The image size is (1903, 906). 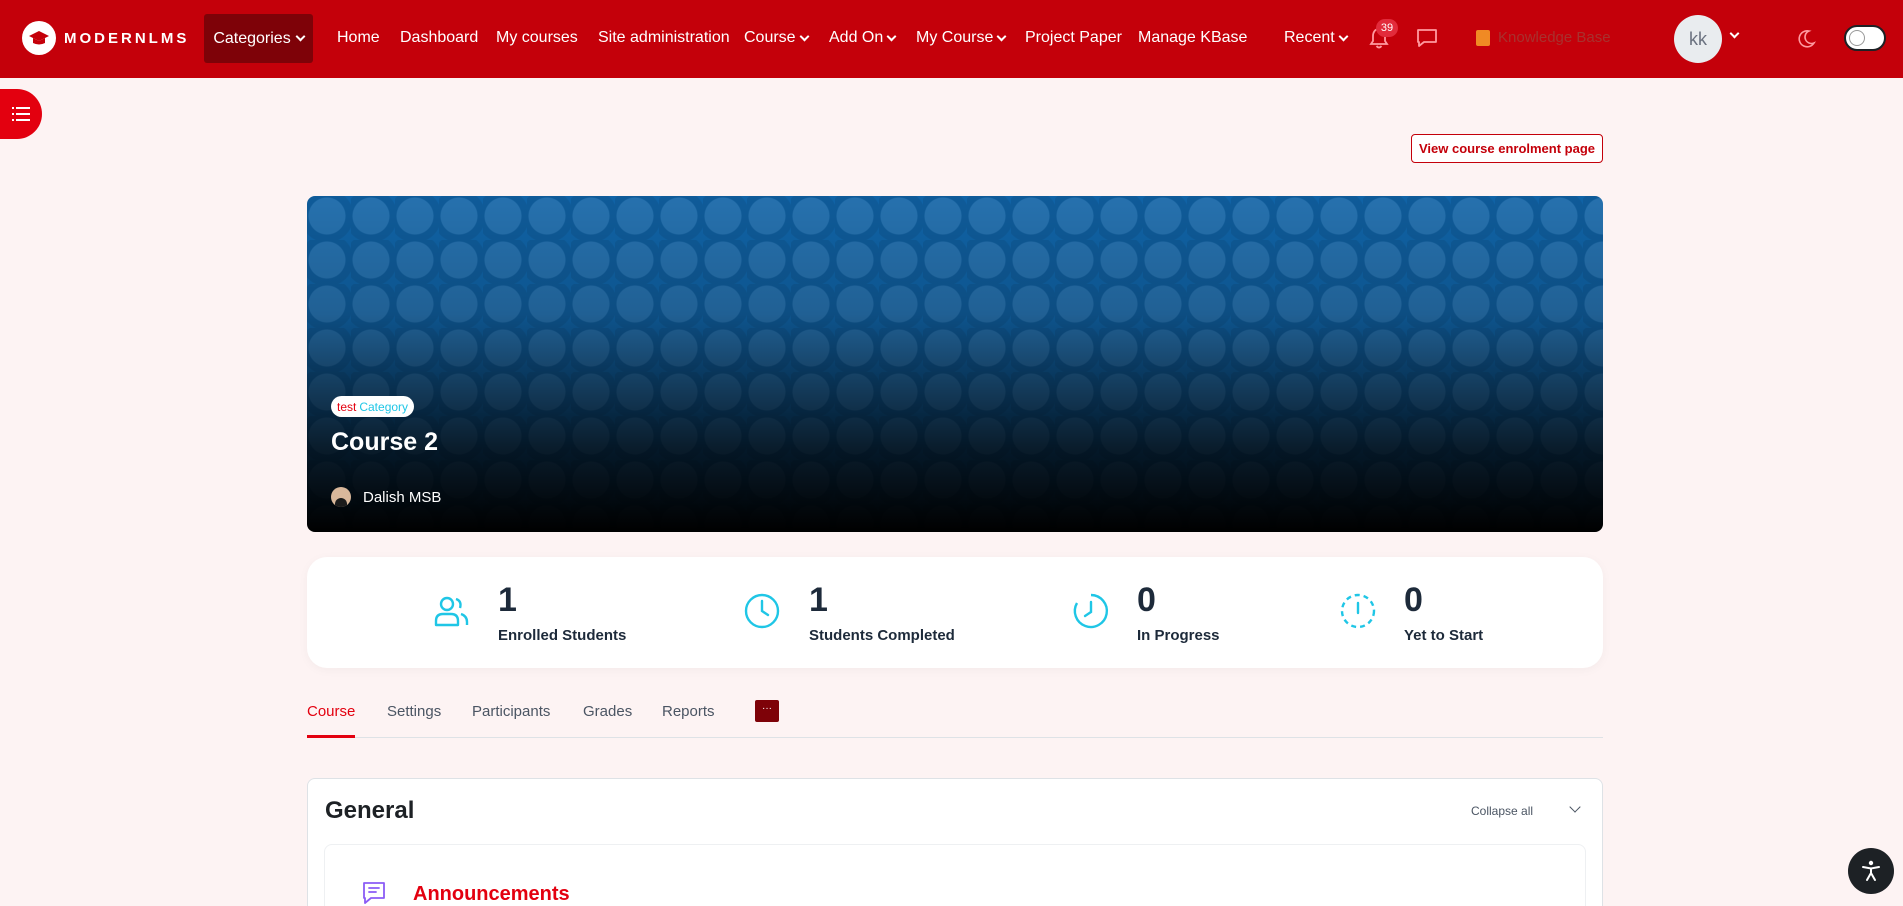 I want to click on nav-categories-label: Categories, so click(x=252, y=38).